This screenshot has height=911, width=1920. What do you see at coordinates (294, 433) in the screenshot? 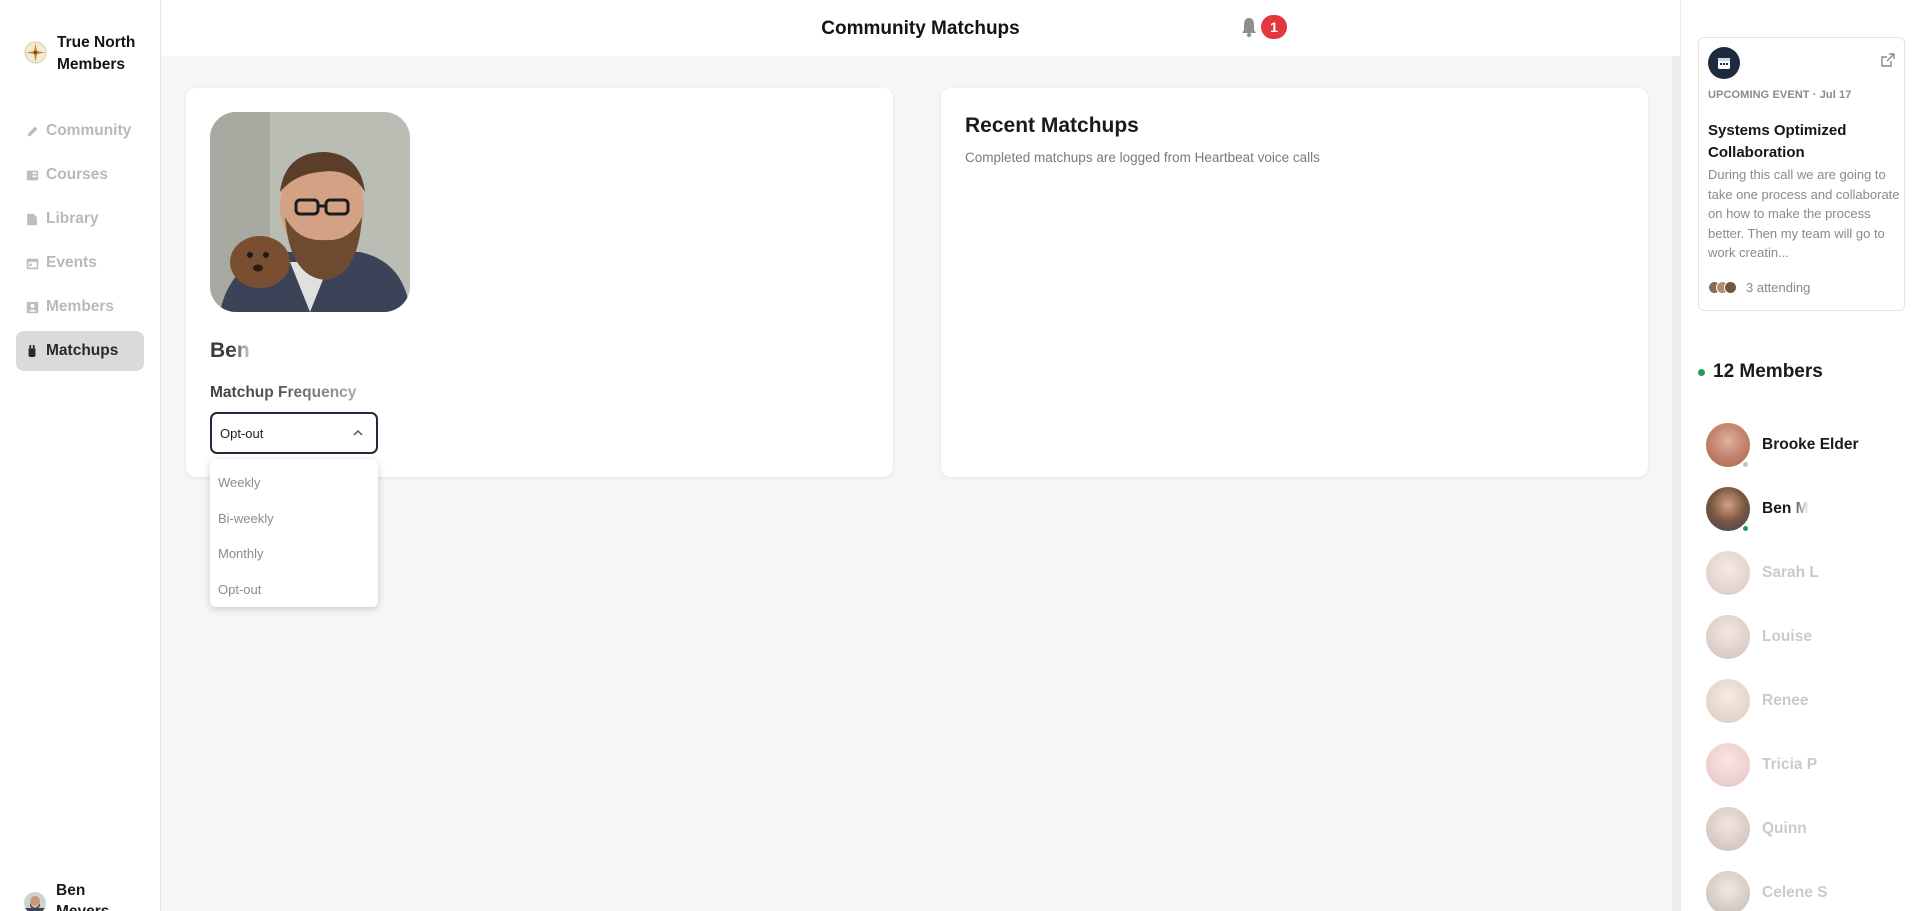
I see `frequency-select: Opt-out` at bounding box center [294, 433].